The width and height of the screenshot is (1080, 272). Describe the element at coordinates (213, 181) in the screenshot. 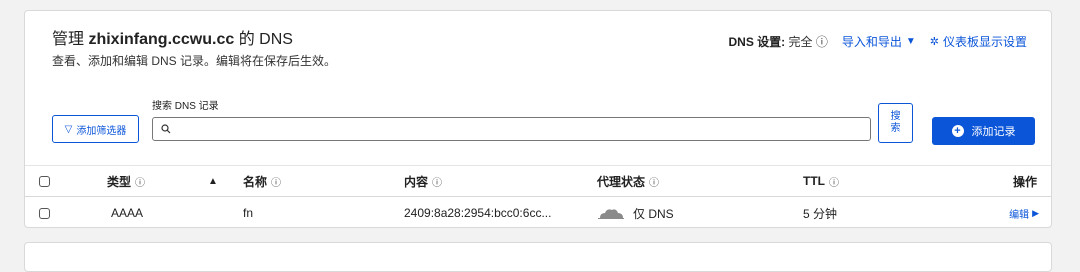

I see `sort-asc-icon: ▲` at that location.